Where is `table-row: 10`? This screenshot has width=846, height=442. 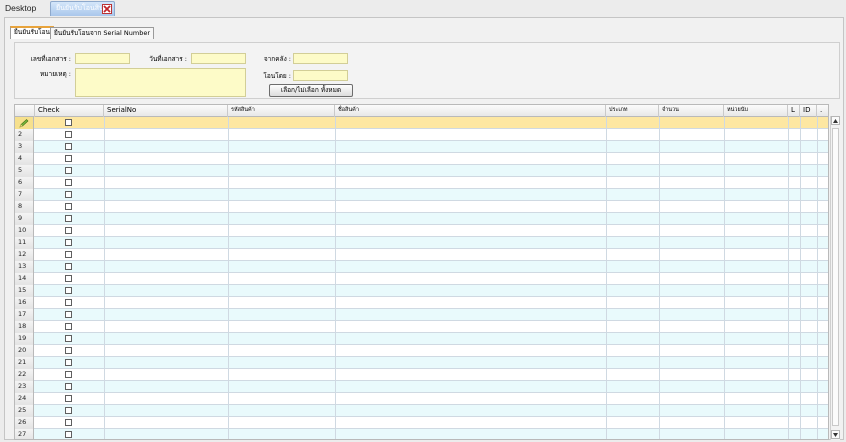 table-row: 10 is located at coordinates (421, 231).